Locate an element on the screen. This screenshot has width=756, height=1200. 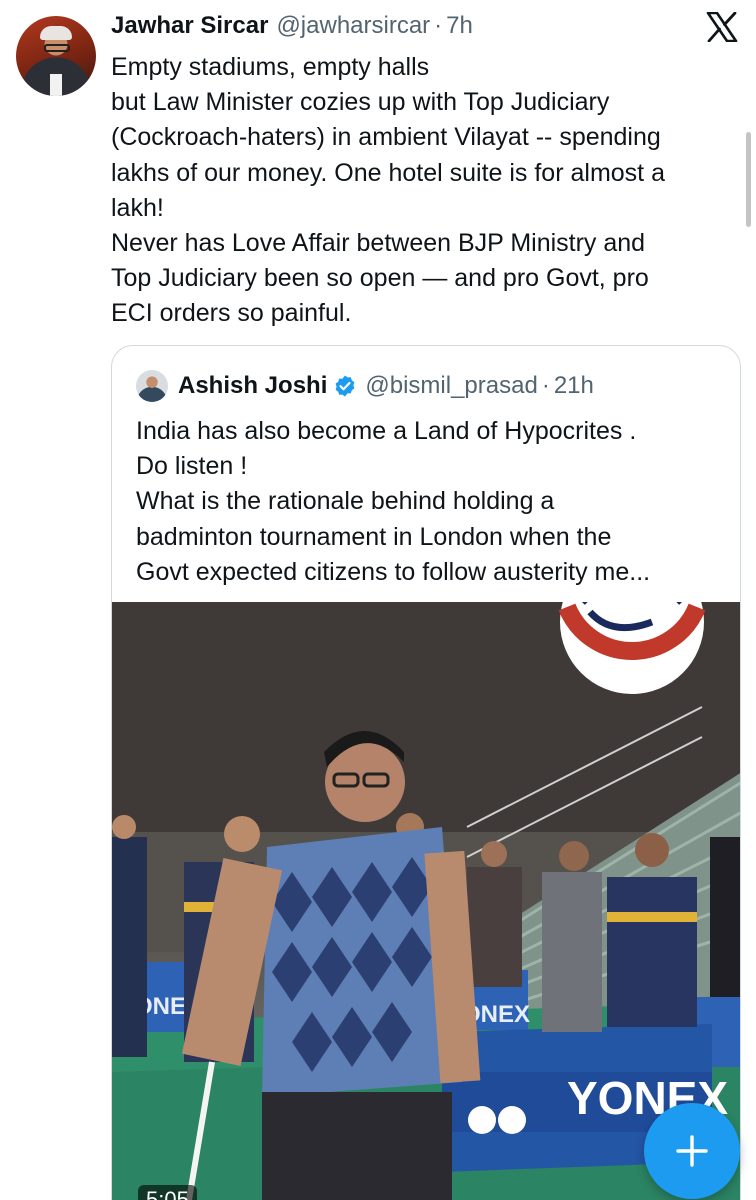
quoted-text-line: Do listen ! is located at coordinates (192, 466).